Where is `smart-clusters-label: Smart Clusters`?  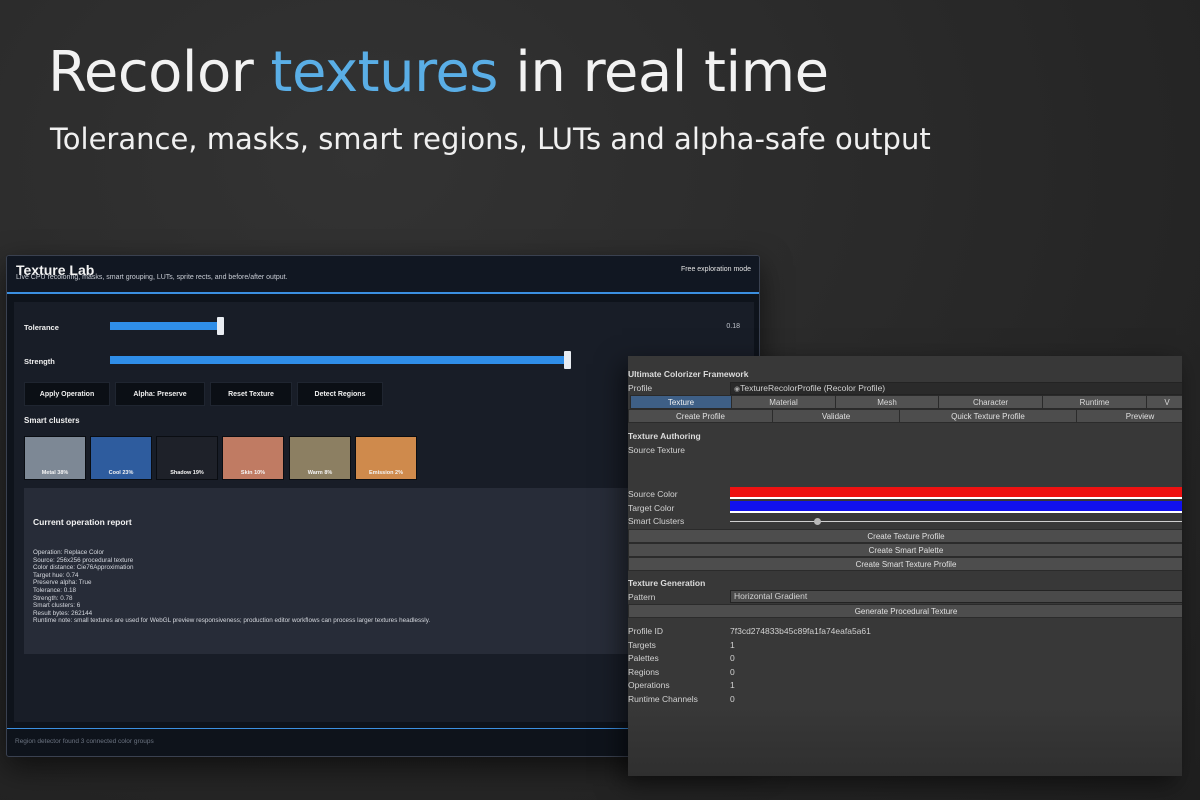 smart-clusters-label: Smart Clusters is located at coordinates (656, 521).